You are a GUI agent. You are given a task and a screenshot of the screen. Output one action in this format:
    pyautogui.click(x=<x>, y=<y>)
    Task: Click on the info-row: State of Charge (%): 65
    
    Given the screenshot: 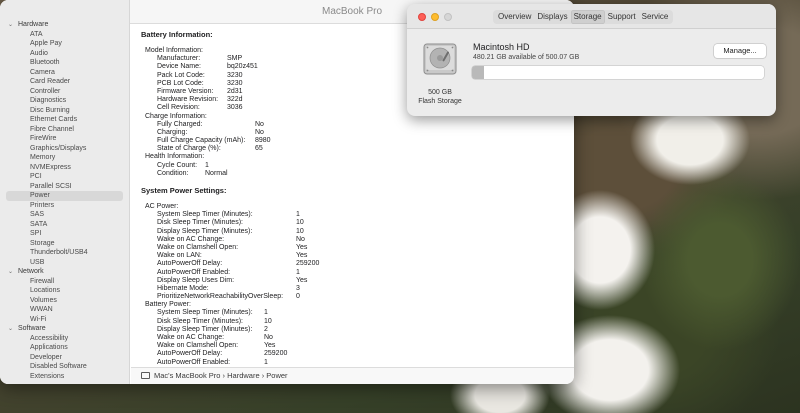 What is the action you would take?
    pyautogui.click(x=357, y=149)
    